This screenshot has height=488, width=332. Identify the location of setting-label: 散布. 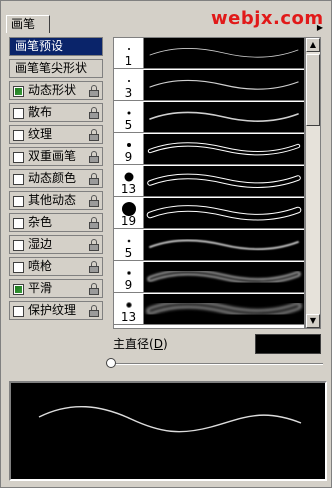
(40, 112).